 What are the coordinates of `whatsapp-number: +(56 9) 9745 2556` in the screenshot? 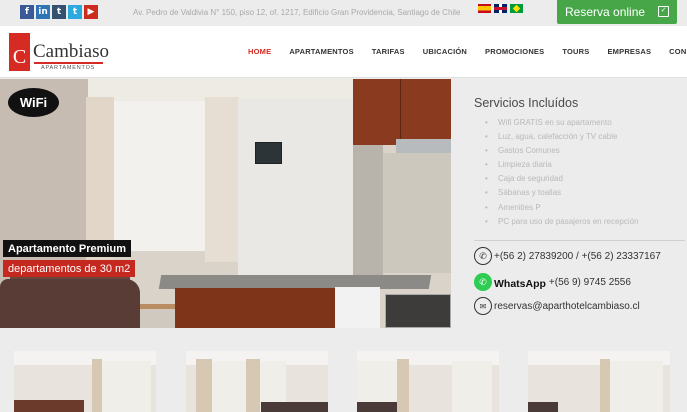 It's located at (590, 282).